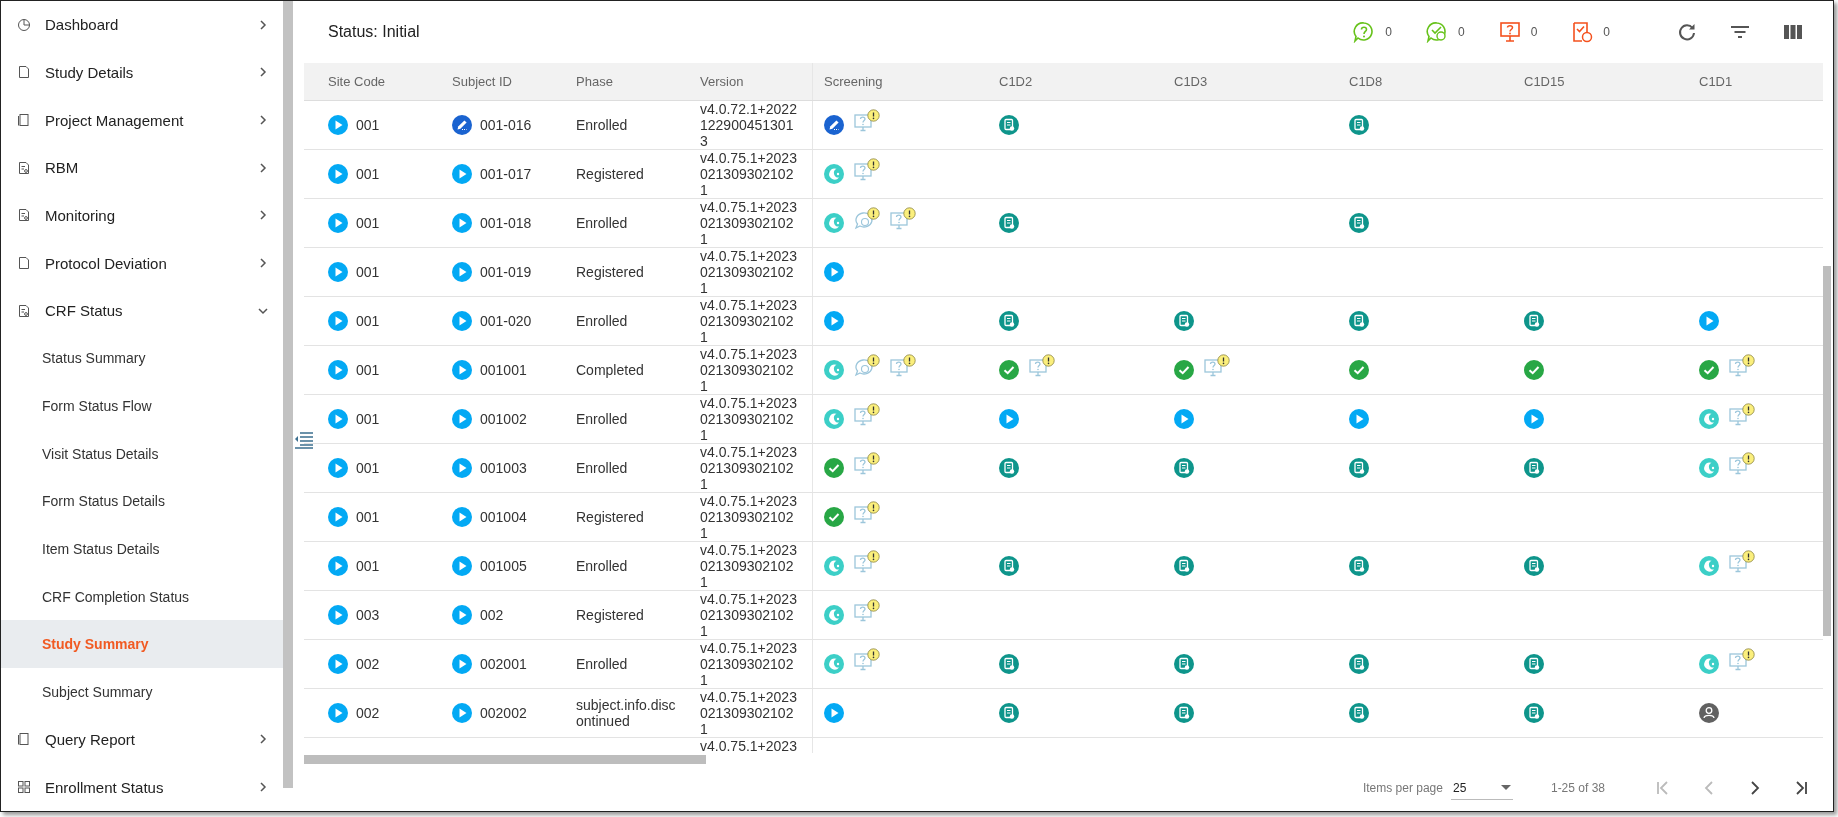  I want to click on column-header: Screening, so click(900, 81).